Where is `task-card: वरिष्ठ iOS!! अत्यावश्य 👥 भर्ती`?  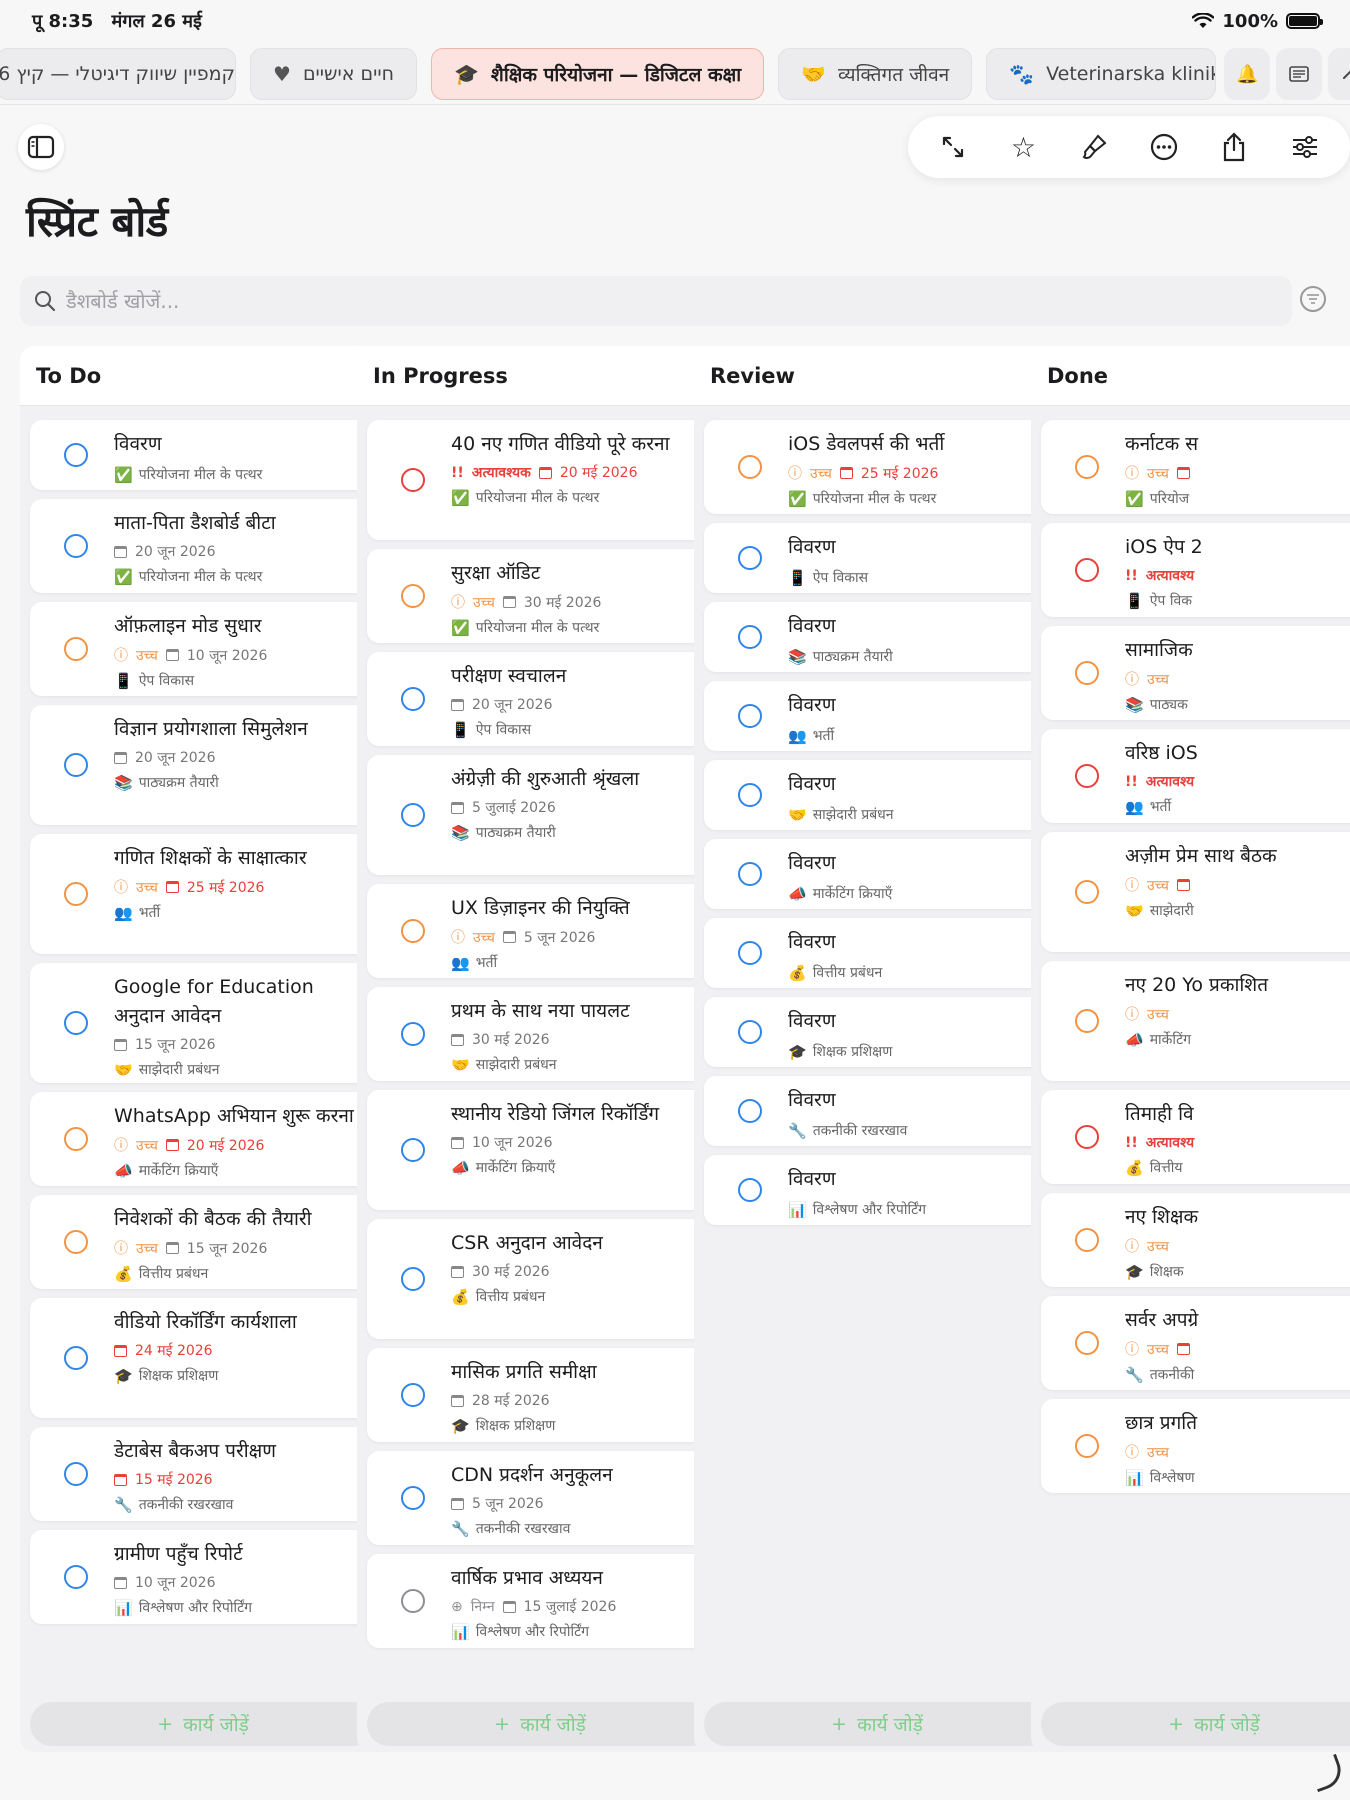 task-card: वरिष्ठ iOS!! अत्यावश्य 👥 भर्ती is located at coordinates (1195, 776).